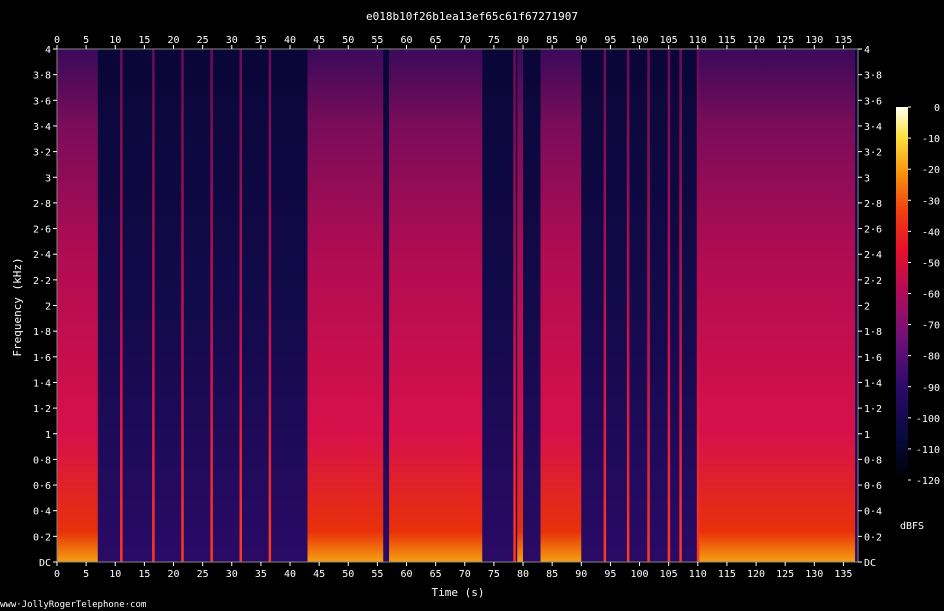 The image size is (944, 611). What do you see at coordinates (918, 295) in the screenshot?
I see `colorbar: 0 -10 -20 -30 -40 -50 -60 -70 -80 -90 -100 -110 -120` at bounding box center [918, 295].